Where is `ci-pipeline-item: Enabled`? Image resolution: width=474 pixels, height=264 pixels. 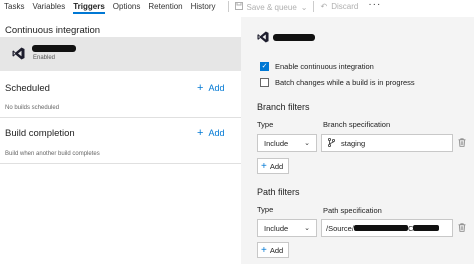 ci-pipeline-item: Enabled is located at coordinates (120, 54).